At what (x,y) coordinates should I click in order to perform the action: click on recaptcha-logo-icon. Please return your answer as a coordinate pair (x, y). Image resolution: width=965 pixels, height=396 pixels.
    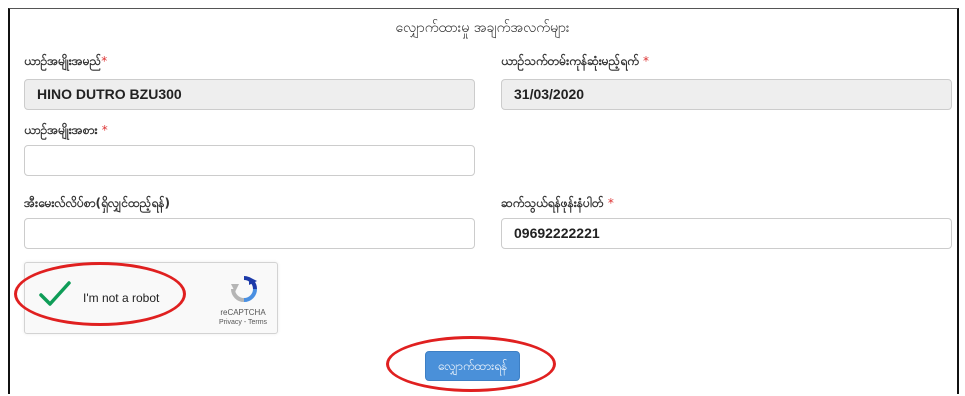
    Looking at the image, I should click on (244, 291).